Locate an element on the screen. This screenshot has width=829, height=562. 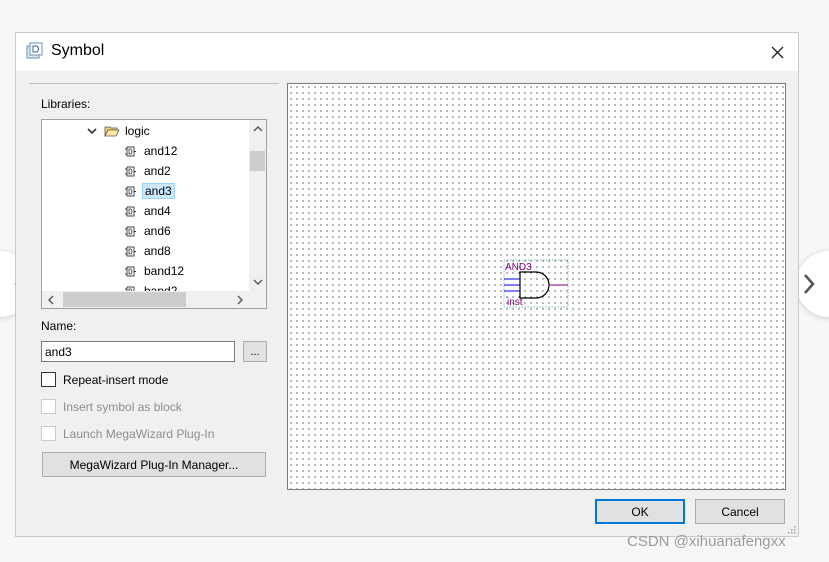
insert-as-block-checkbox is located at coordinates (48, 406).